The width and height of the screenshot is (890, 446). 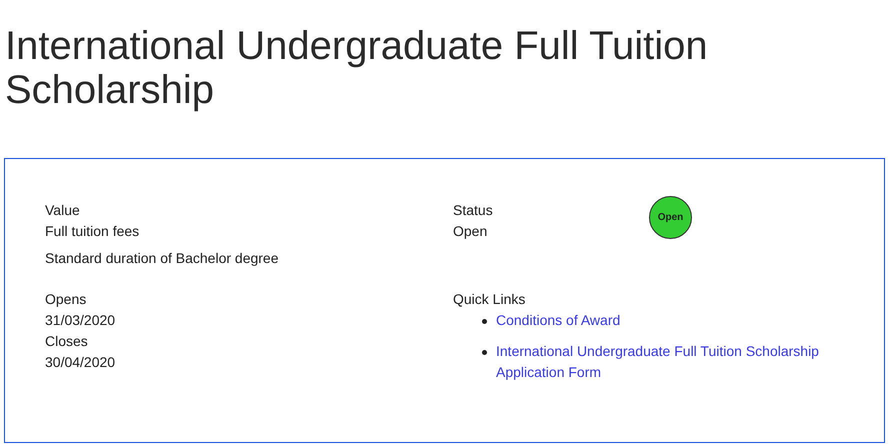 I want to click on field-value: Open, so click(x=470, y=231).